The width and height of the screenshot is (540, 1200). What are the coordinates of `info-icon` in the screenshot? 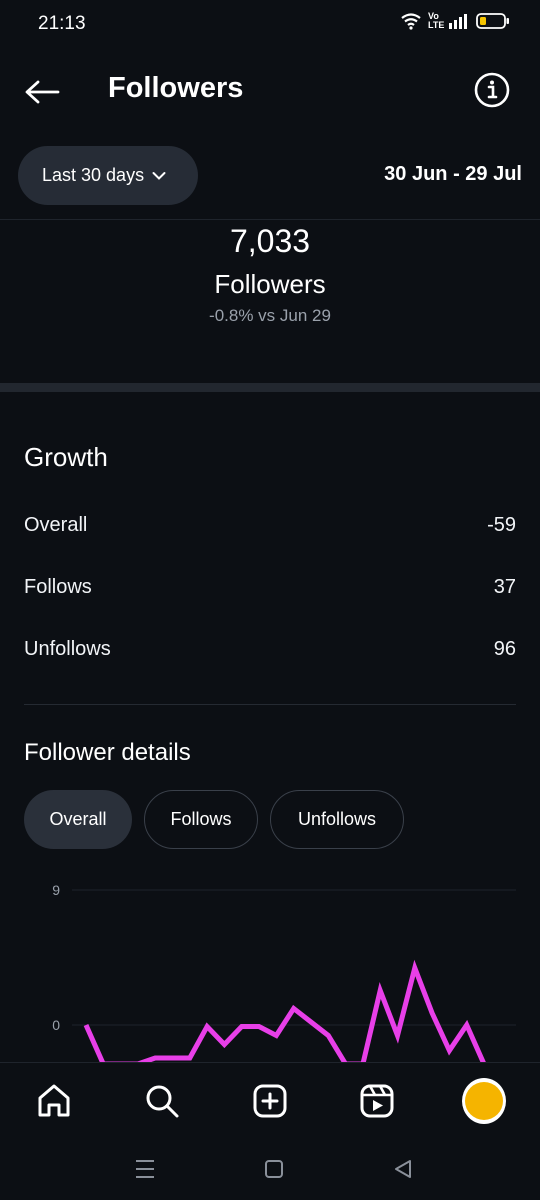 It's located at (492, 90).